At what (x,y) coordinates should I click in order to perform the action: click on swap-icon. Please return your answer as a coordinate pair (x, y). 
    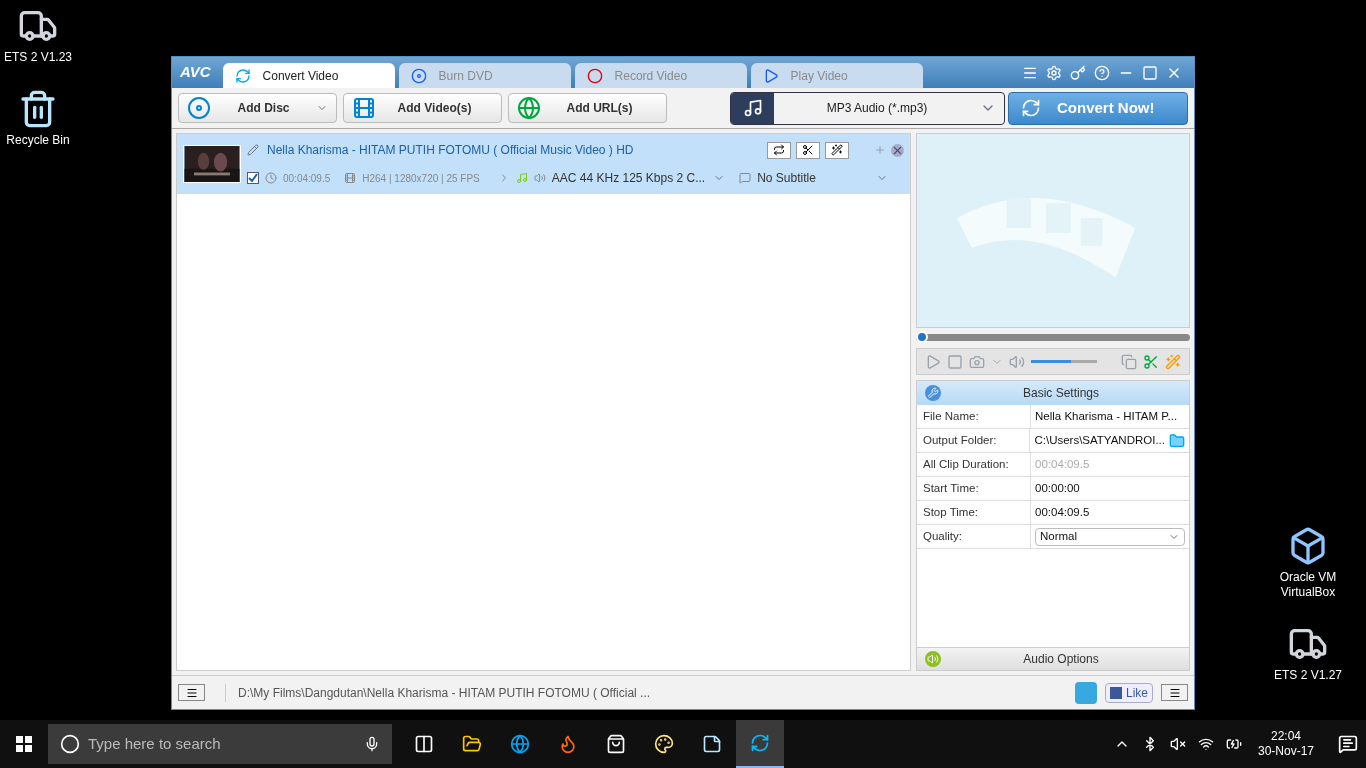
    Looking at the image, I should click on (779, 150).